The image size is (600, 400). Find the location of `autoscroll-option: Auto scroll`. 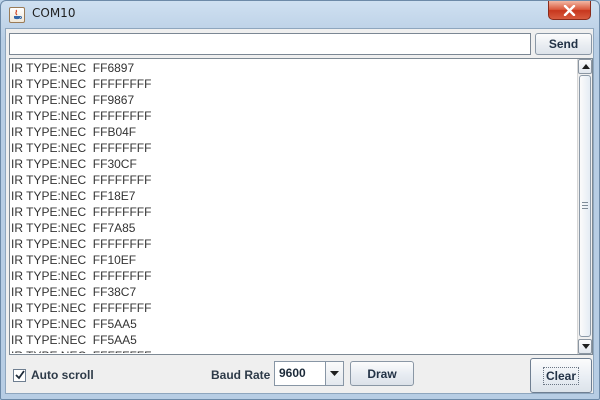

autoscroll-option: Auto scroll is located at coordinates (53, 375).